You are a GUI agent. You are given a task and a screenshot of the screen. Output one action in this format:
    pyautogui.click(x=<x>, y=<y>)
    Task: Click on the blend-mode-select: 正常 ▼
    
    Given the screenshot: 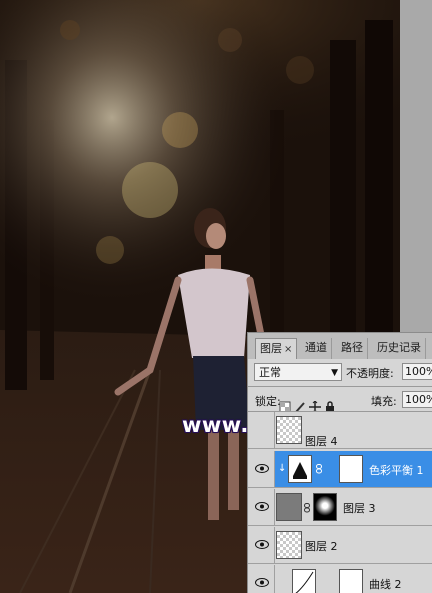 What is the action you would take?
    pyautogui.click(x=298, y=372)
    